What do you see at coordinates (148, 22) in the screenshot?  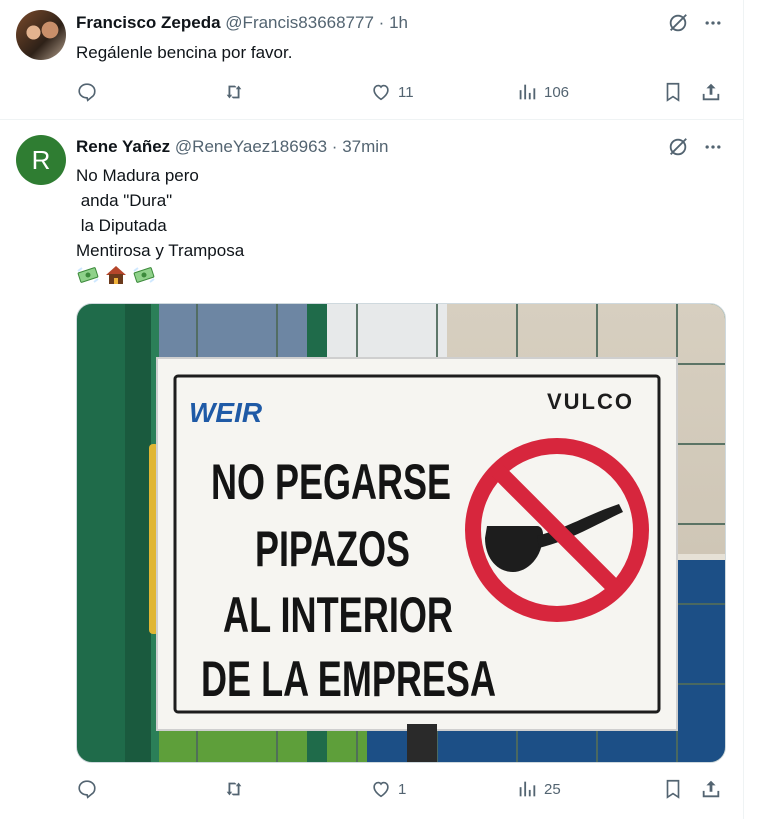 I see `author-name: Francisco Zepeda` at bounding box center [148, 22].